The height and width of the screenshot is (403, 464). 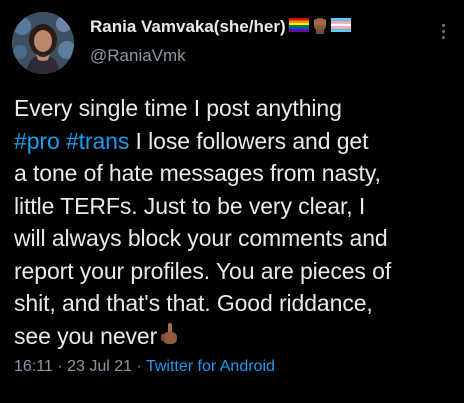 What do you see at coordinates (178, 108) in the screenshot?
I see `tweet-line: Every single time I post anything` at bounding box center [178, 108].